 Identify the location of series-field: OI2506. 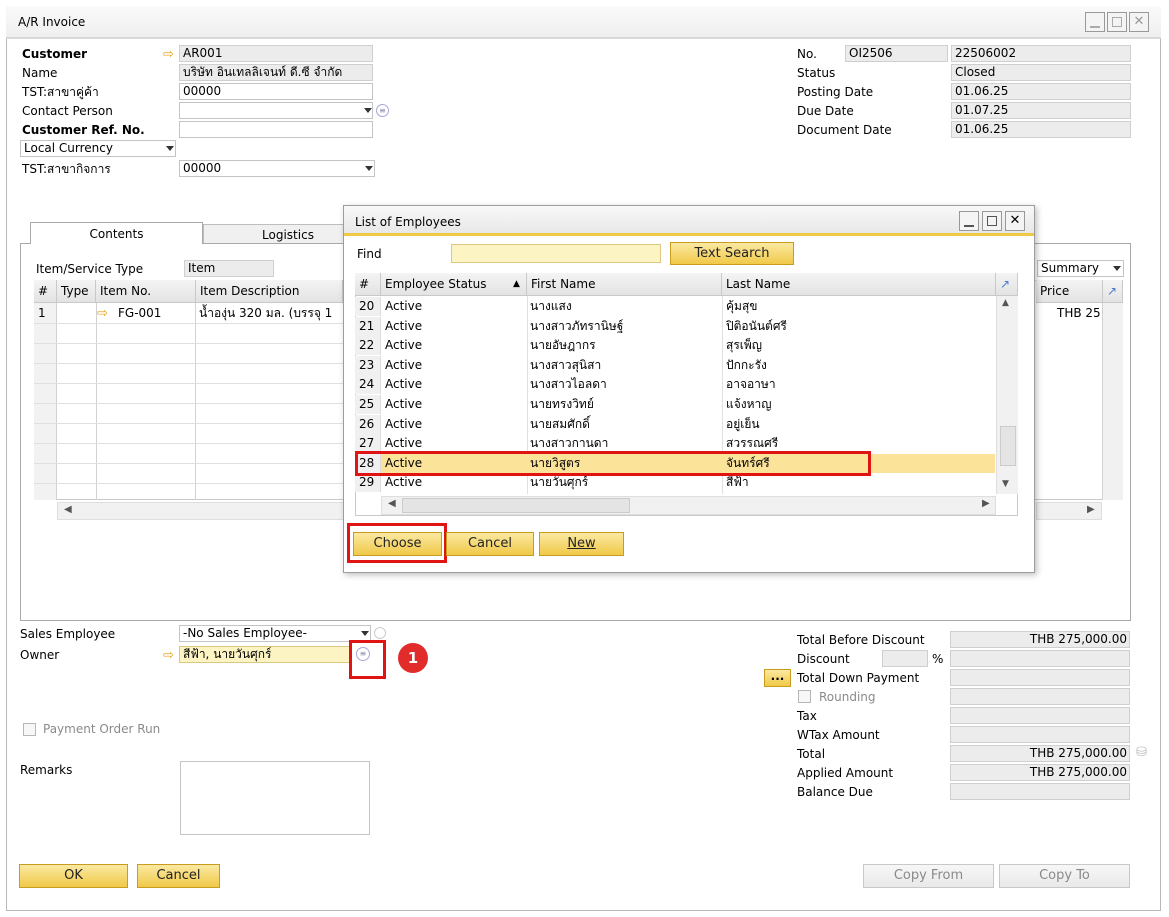
(896, 53).